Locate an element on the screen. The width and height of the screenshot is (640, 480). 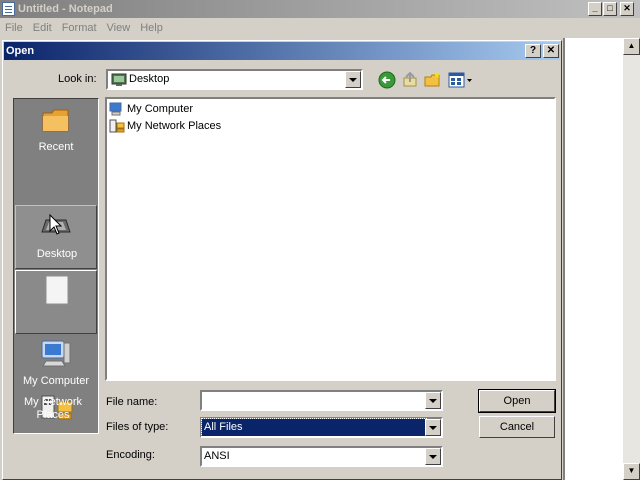
list-item: My Computer is located at coordinates (151, 109).